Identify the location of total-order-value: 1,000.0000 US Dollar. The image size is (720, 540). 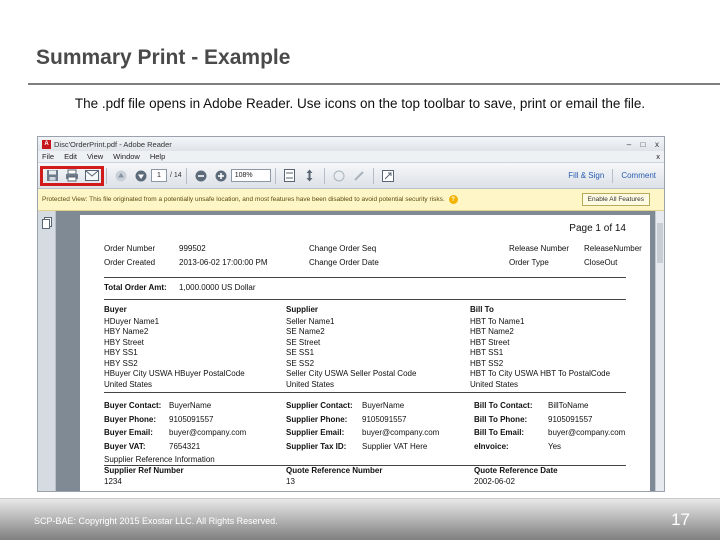
(217, 287).